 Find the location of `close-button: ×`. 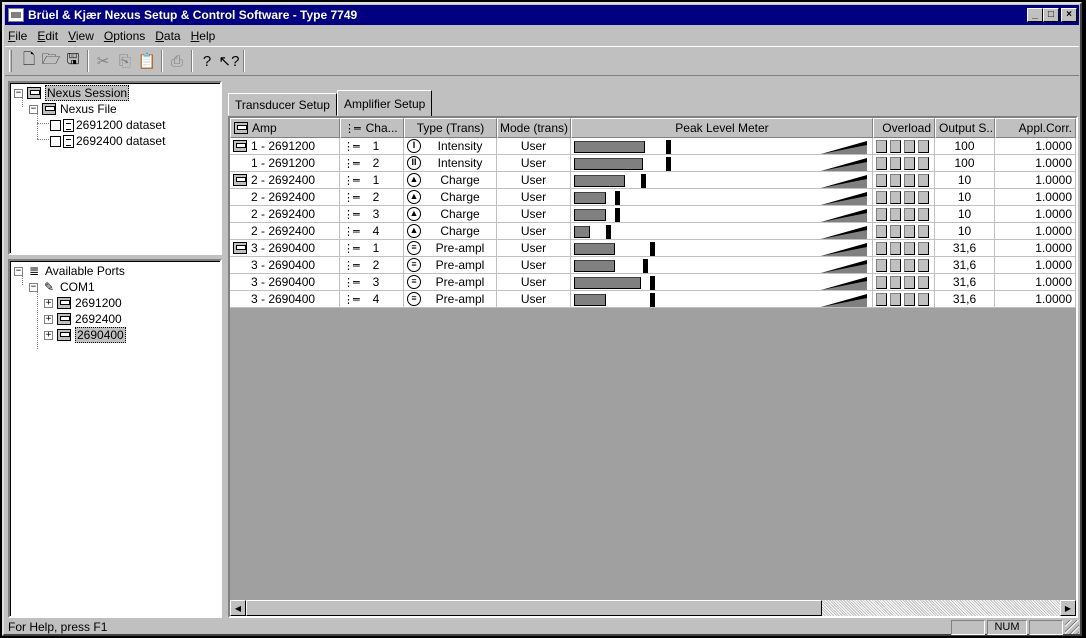

close-button: × is located at coordinates (1069, 15).